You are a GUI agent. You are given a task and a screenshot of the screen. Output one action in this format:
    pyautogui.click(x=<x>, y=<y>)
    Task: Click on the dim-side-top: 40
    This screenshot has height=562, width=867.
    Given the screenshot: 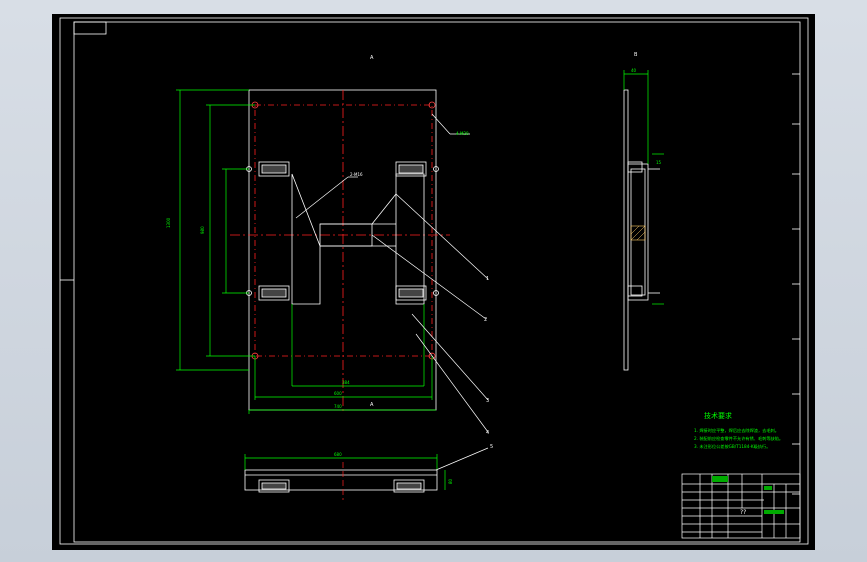 What is the action you would take?
    pyautogui.click(x=634, y=70)
    